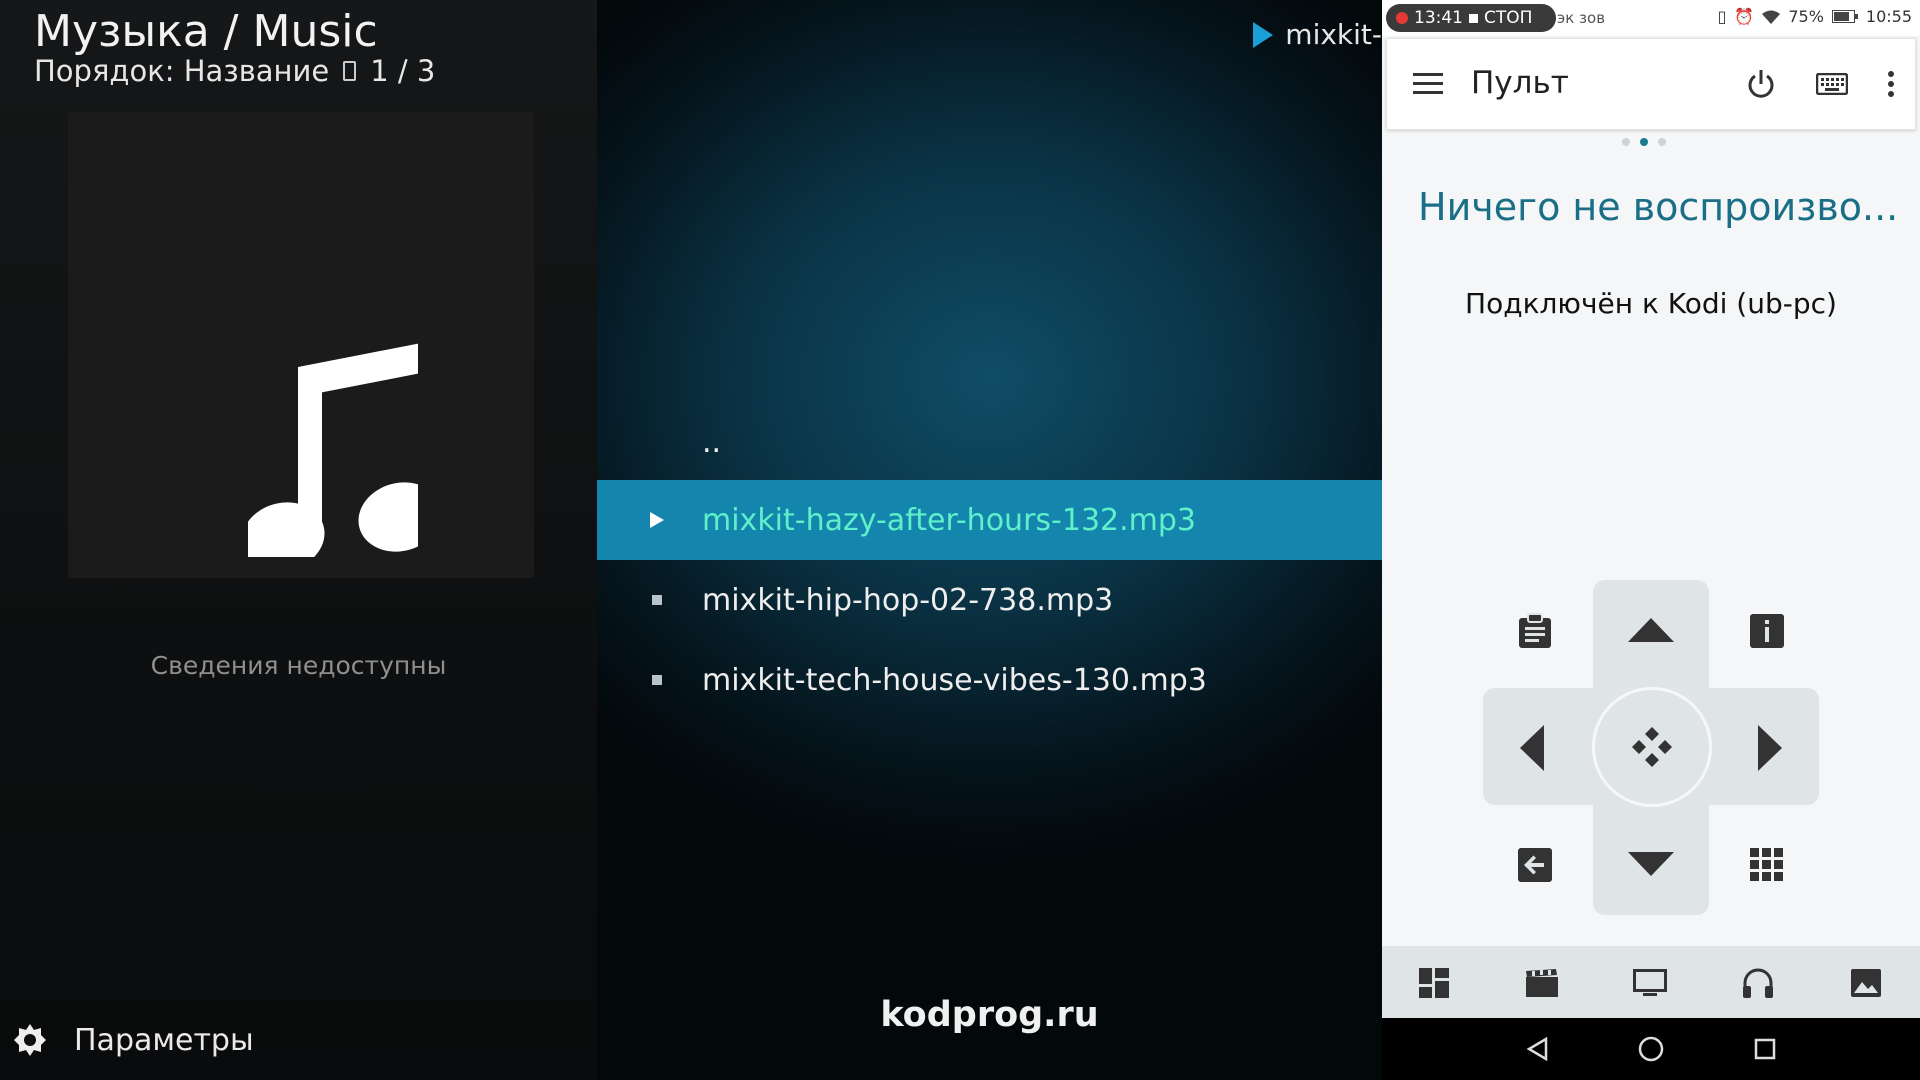 The width and height of the screenshot is (1920, 1080). What do you see at coordinates (1473, 18) in the screenshot?
I see `stop-icon` at bounding box center [1473, 18].